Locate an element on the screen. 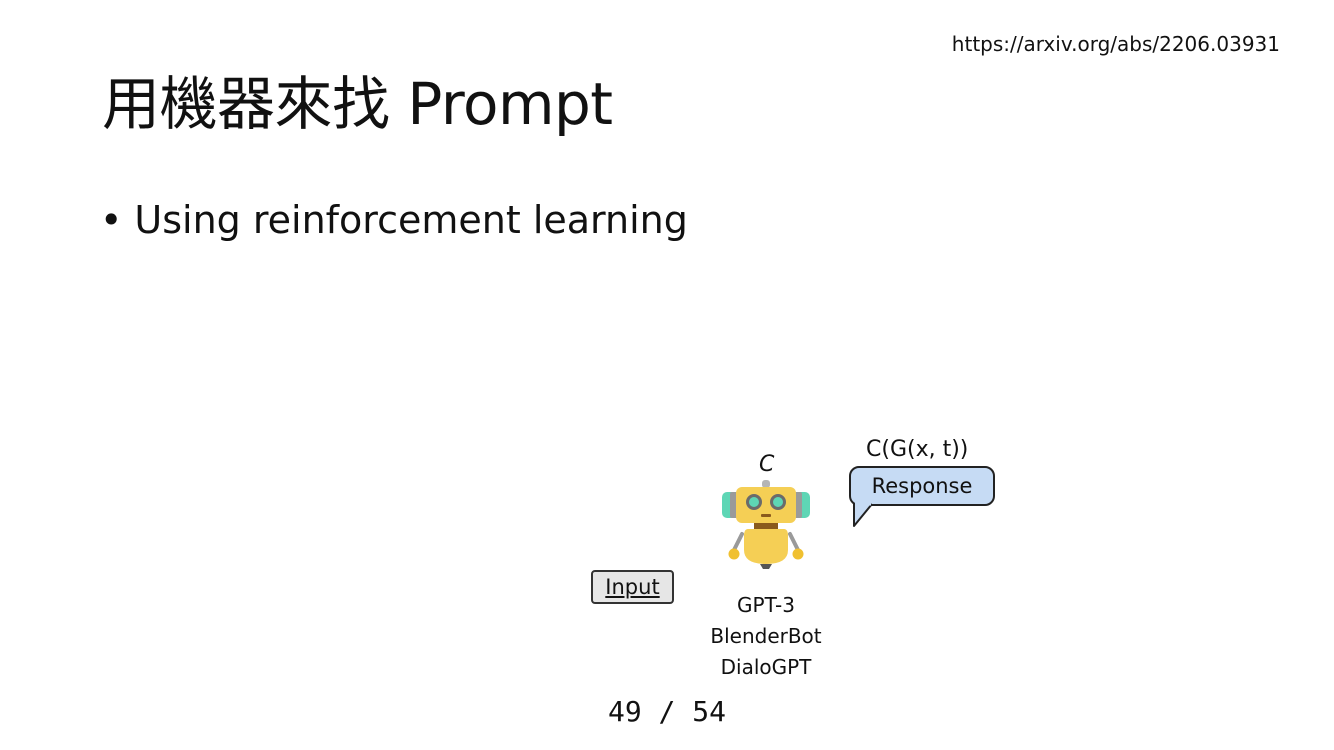 Image resolution: width=1334 pixels, height=750 pixels. robot-icon is located at coordinates (766, 524).